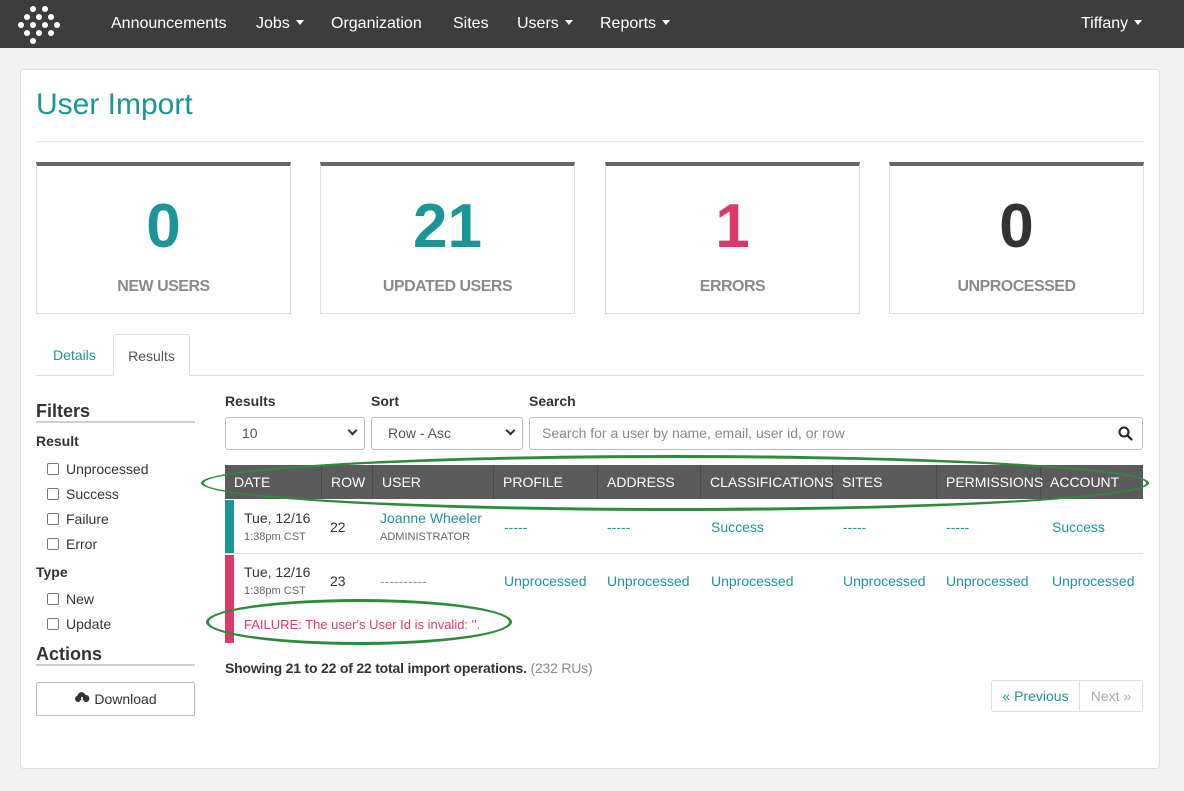 The image size is (1184, 791). Describe the element at coordinates (82, 701) in the screenshot. I see `cloud-download-icon` at that location.